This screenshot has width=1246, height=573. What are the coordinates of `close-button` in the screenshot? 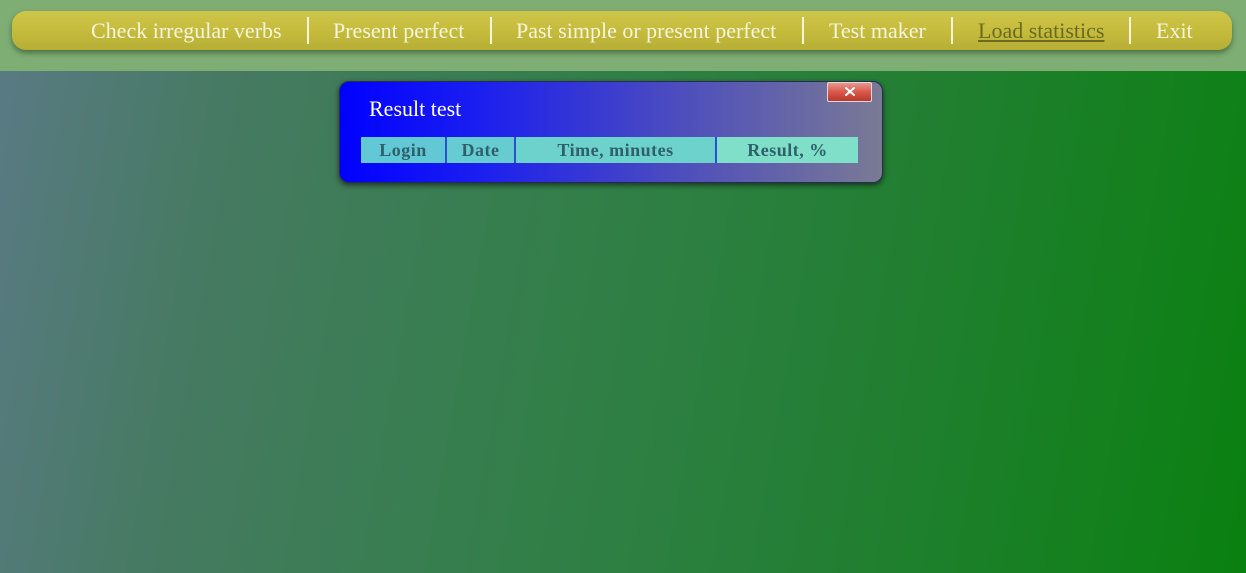 It's located at (849, 92).